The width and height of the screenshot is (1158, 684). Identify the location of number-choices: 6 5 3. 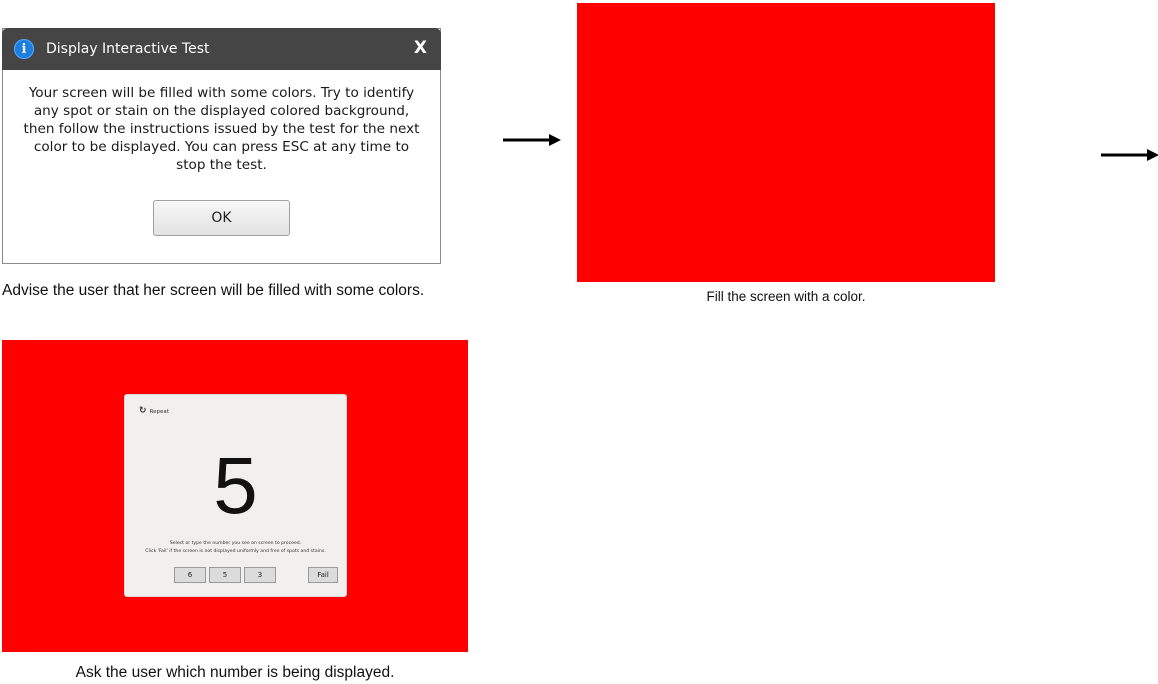
(225, 575).